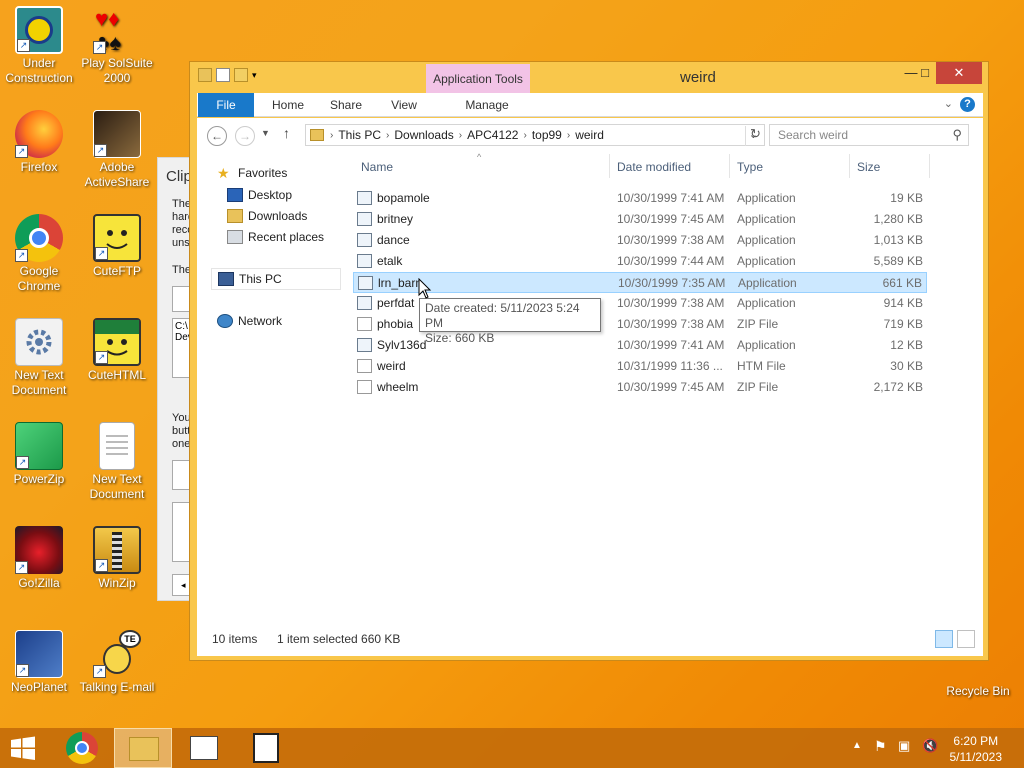 The image size is (1024, 768). Describe the element at coordinates (391, 366) in the screenshot. I see `file-name: weird` at that location.